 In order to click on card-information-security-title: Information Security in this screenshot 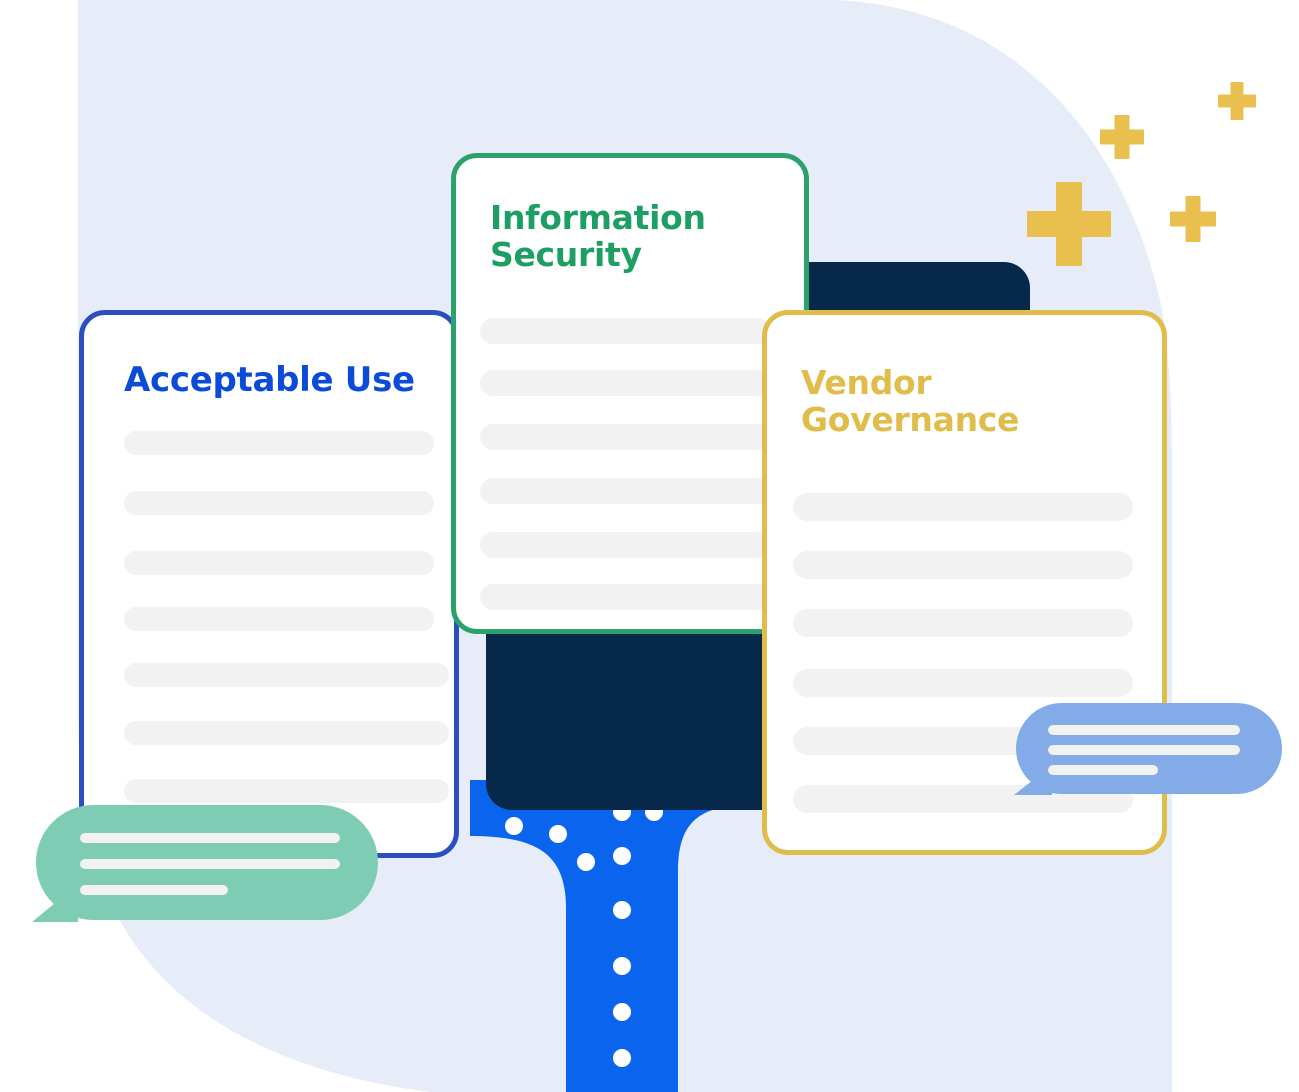, I will do `click(598, 236)`.